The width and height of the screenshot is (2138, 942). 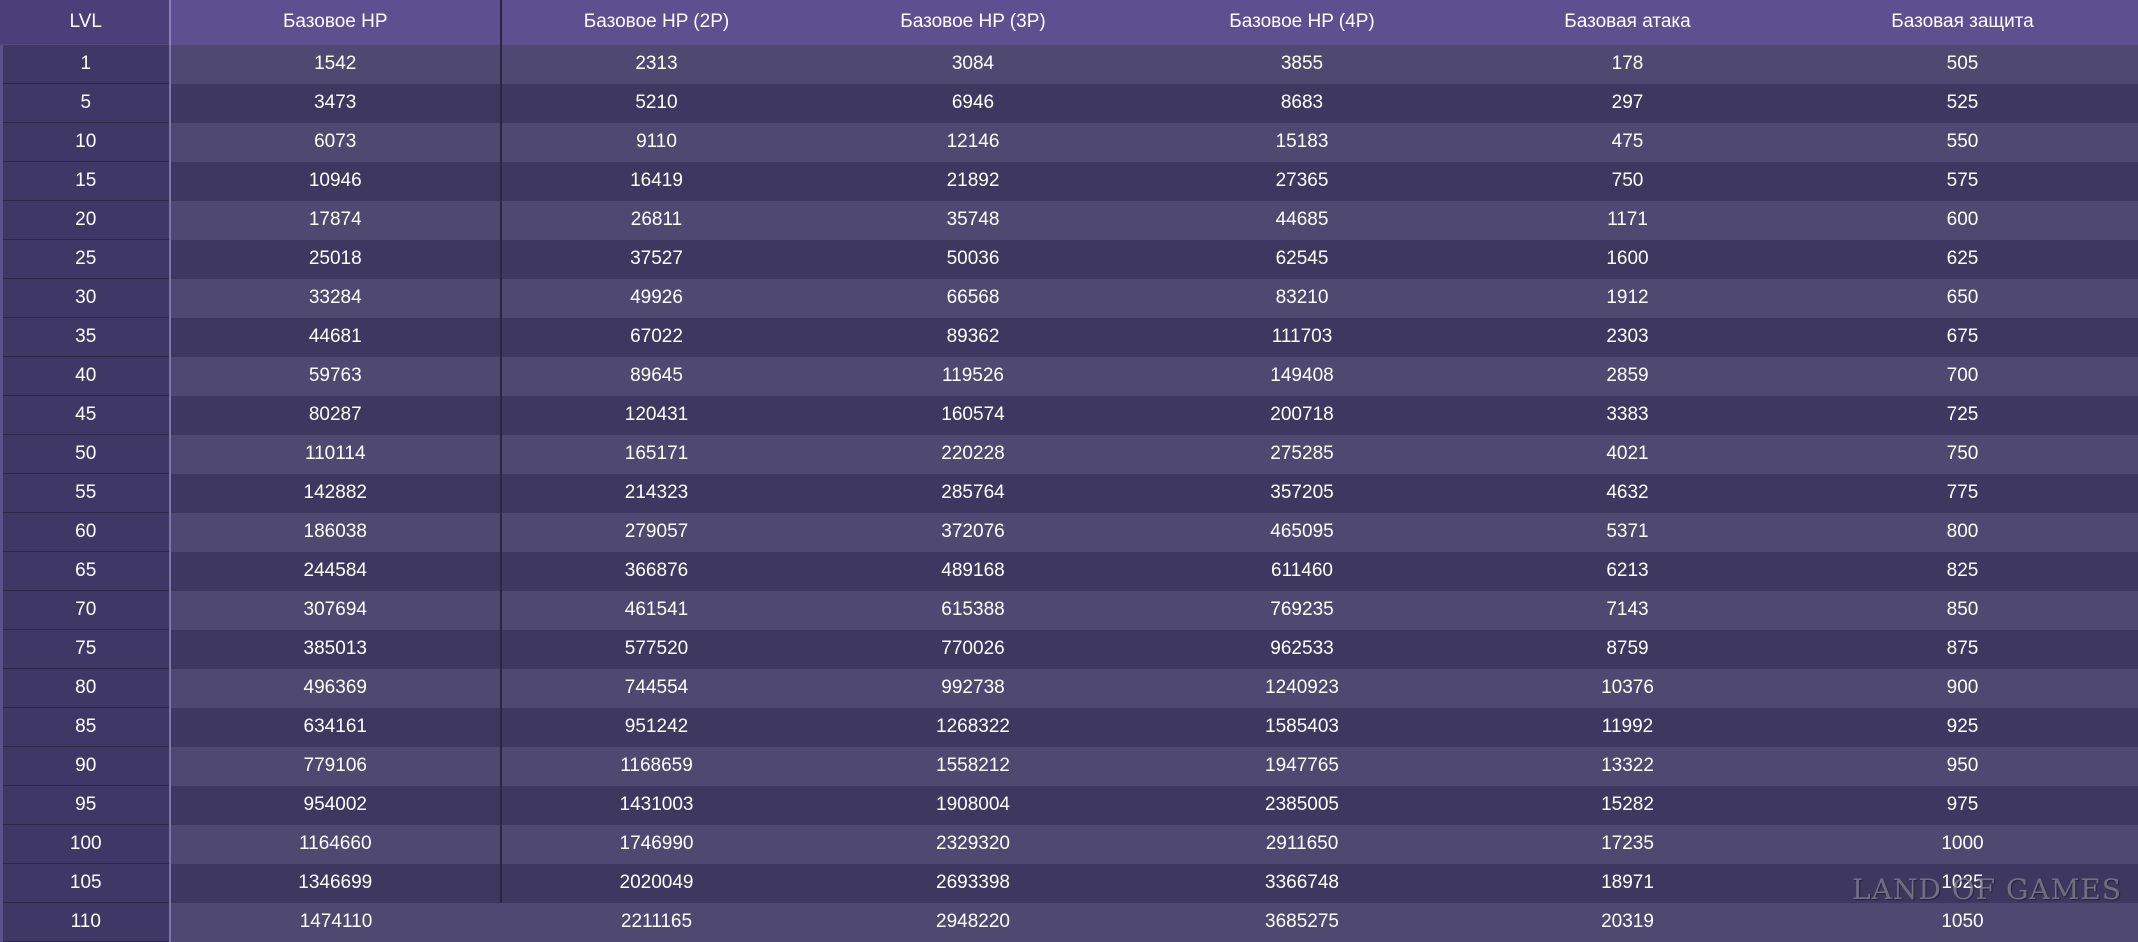 What do you see at coordinates (1628, 727) in the screenshot?
I see `stat-cell: 11992` at bounding box center [1628, 727].